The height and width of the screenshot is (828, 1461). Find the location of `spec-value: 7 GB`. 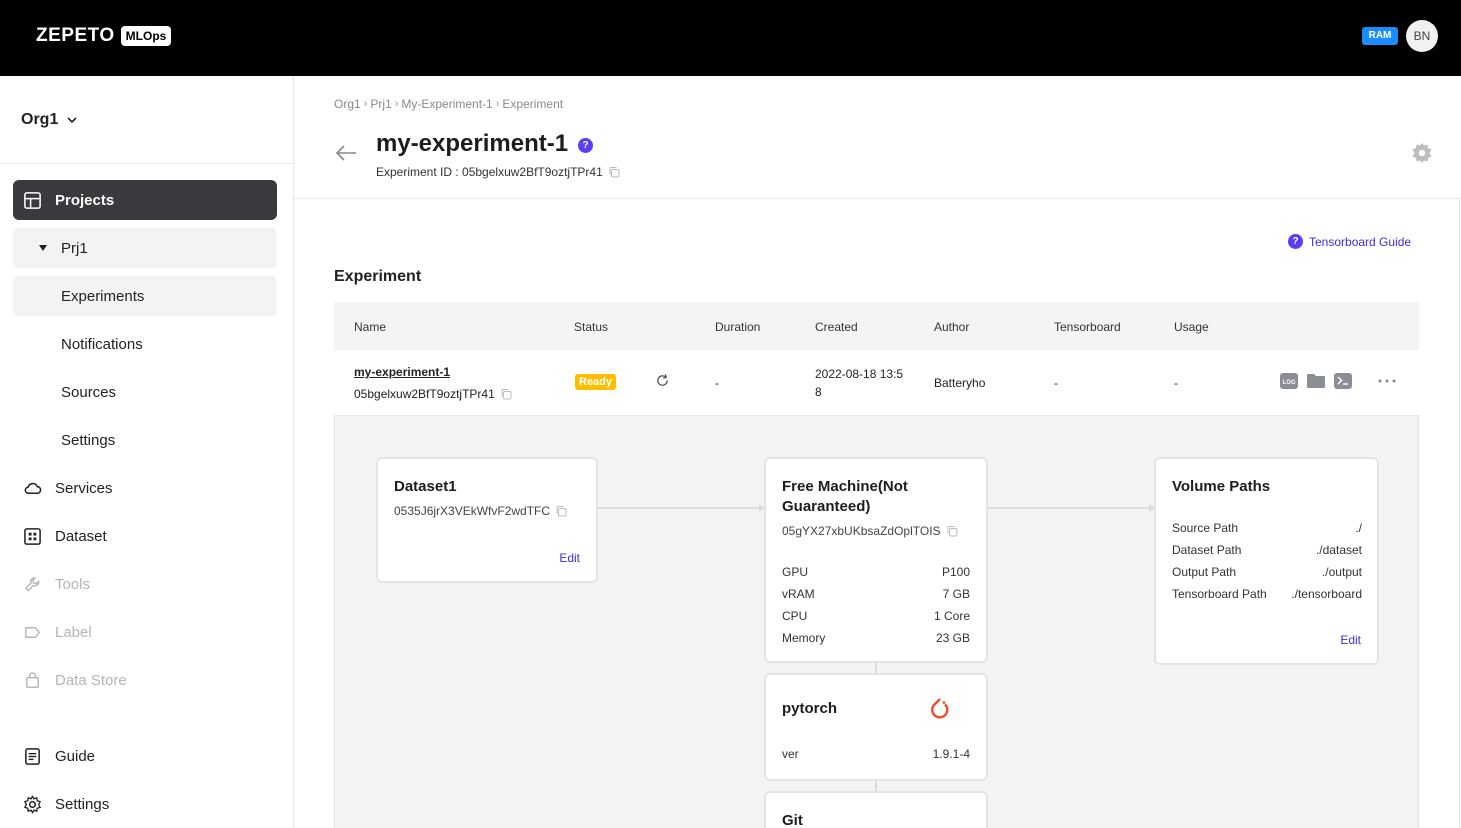

spec-value: 7 GB is located at coordinates (956, 594).